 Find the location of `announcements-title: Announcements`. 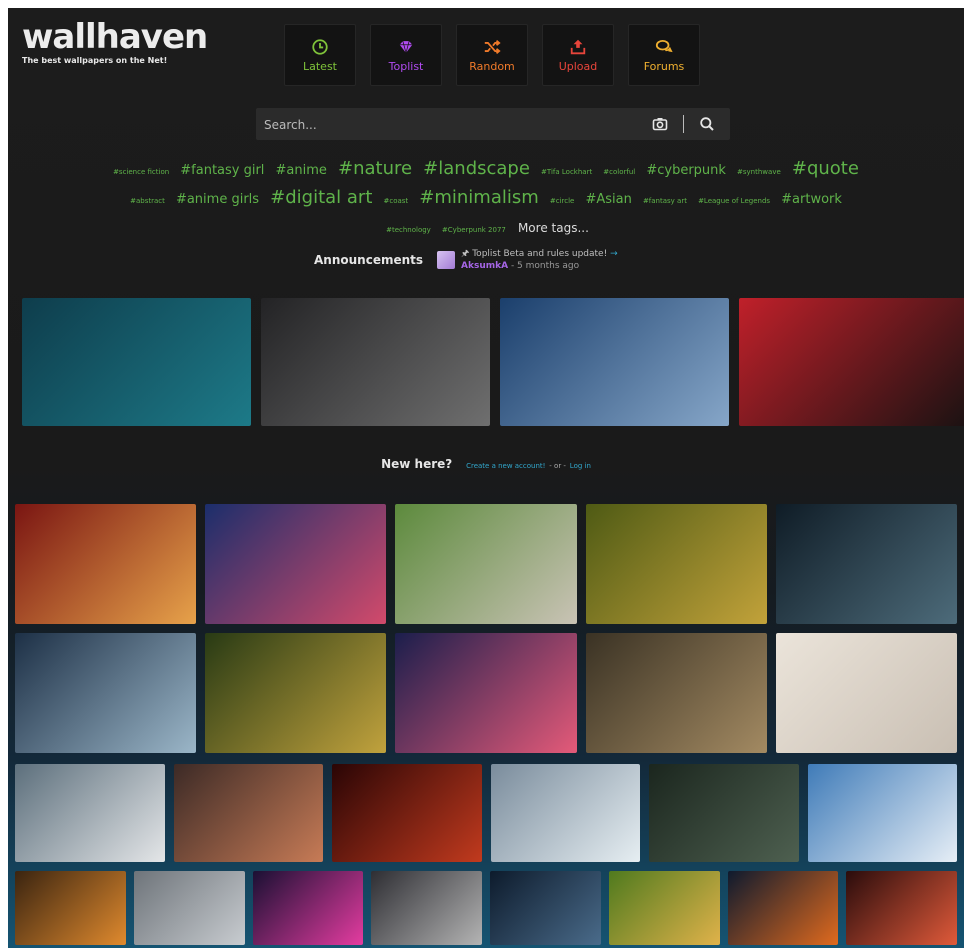

announcements-title: Announcements is located at coordinates (369, 260).